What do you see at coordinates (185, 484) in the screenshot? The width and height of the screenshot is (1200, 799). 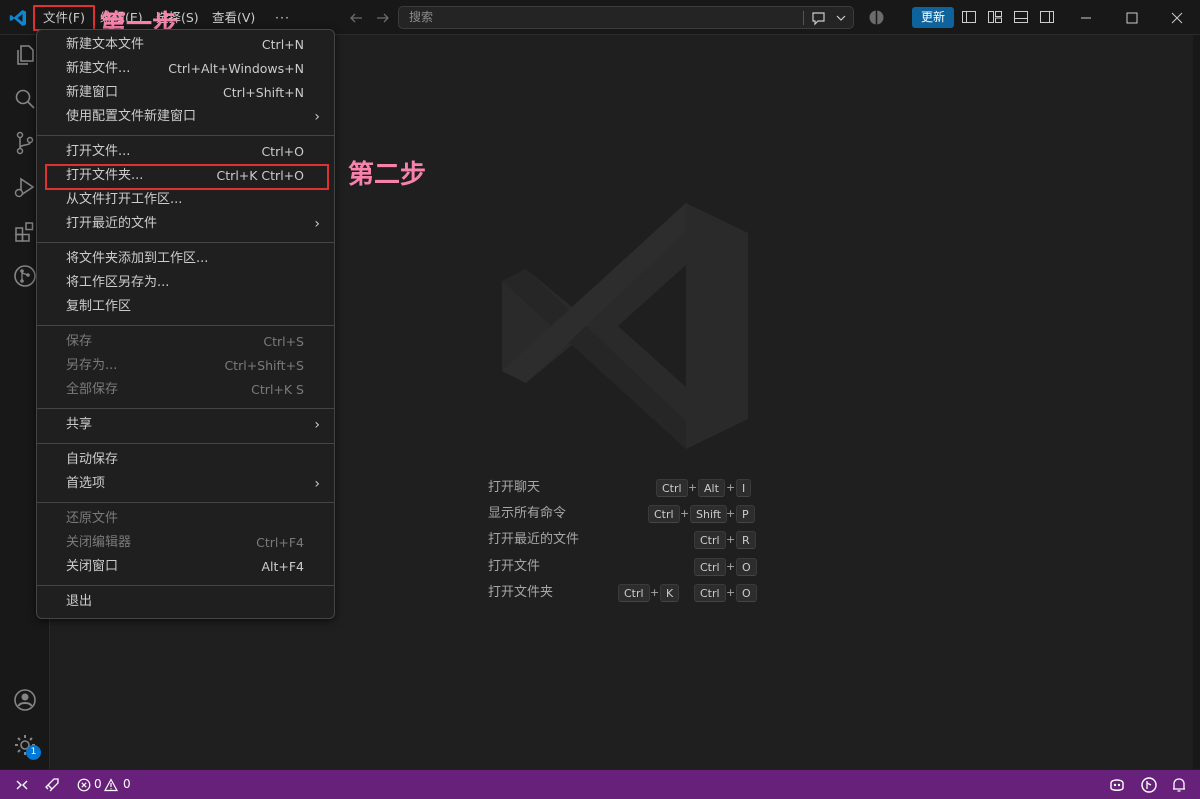 I see `menu-item-preferences: 首选项 ›` at bounding box center [185, 484].